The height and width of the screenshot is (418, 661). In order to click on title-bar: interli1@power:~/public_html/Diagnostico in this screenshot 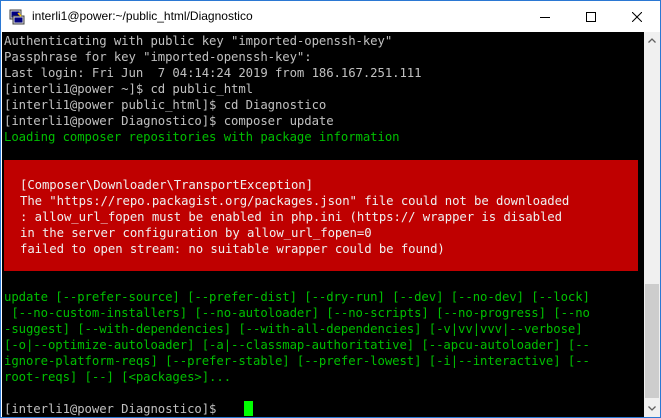, I will do `click(330, 16)`.